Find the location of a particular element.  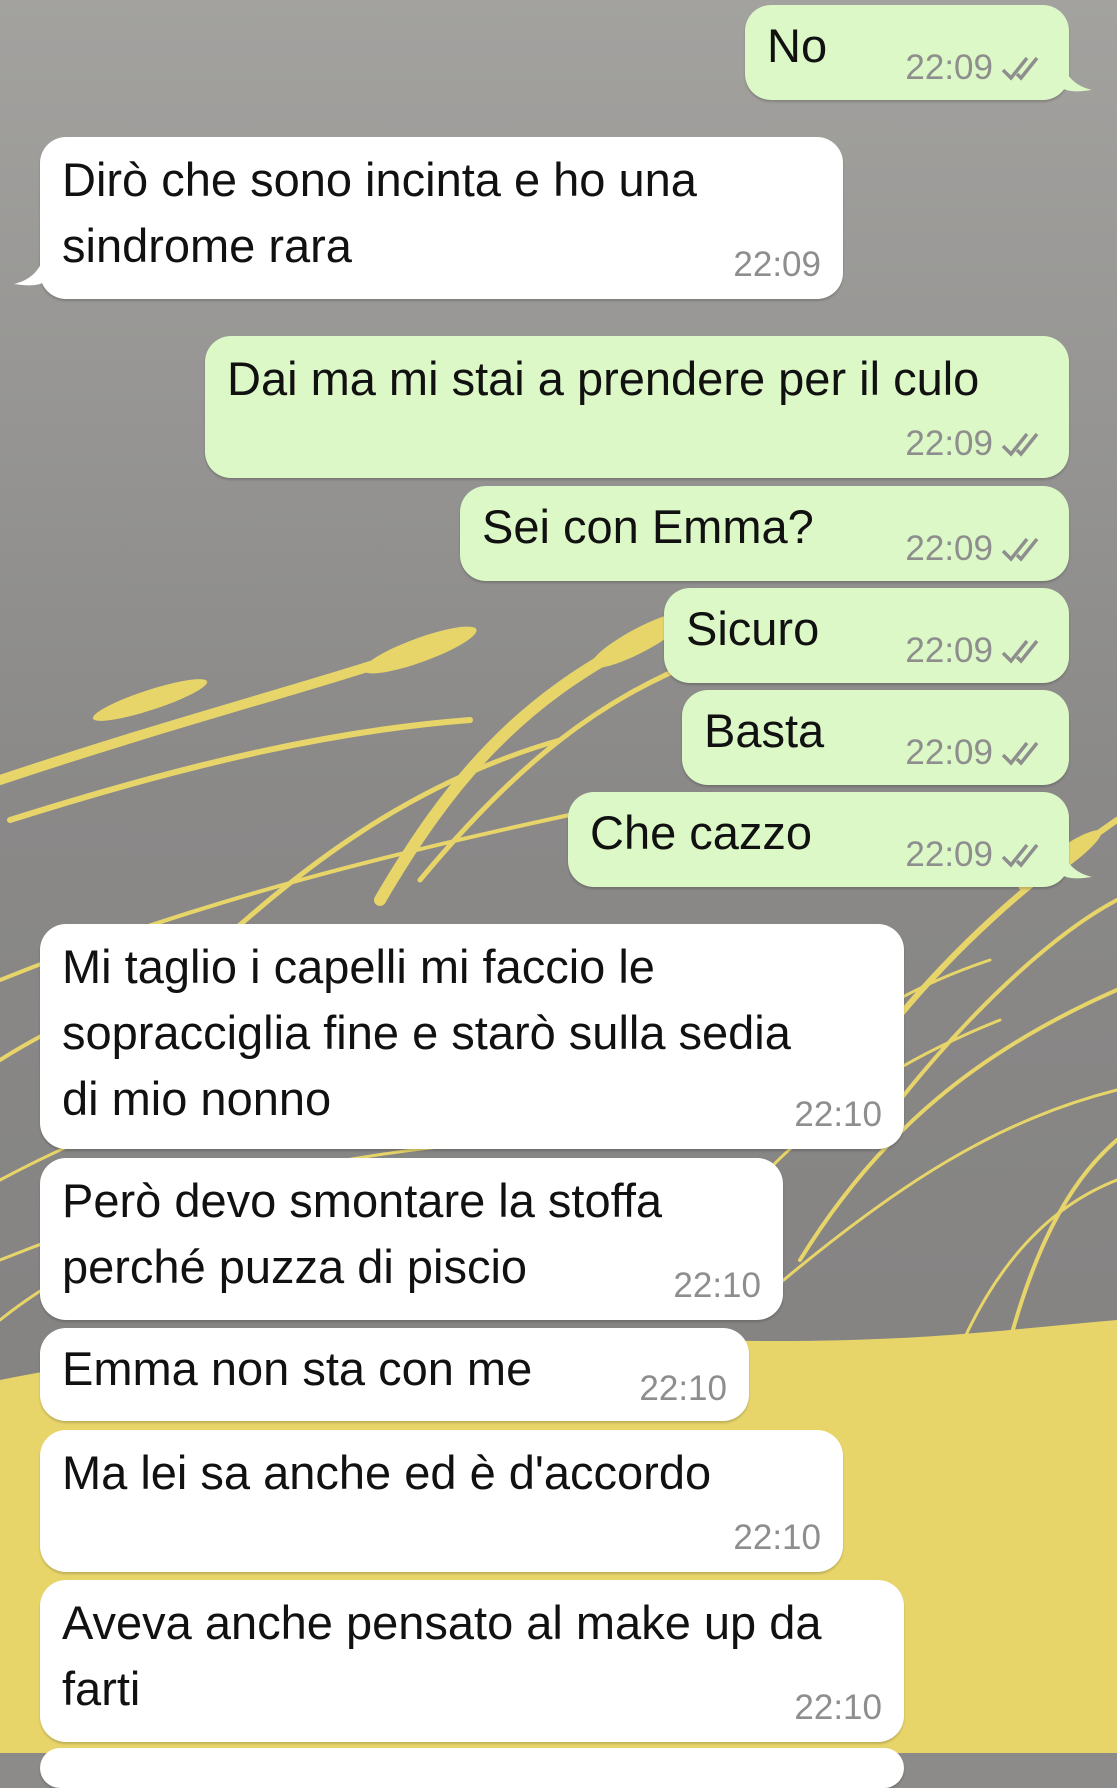

outgoing-message: Sei con Emma? 22:09 is located at coordinates (764, 533).